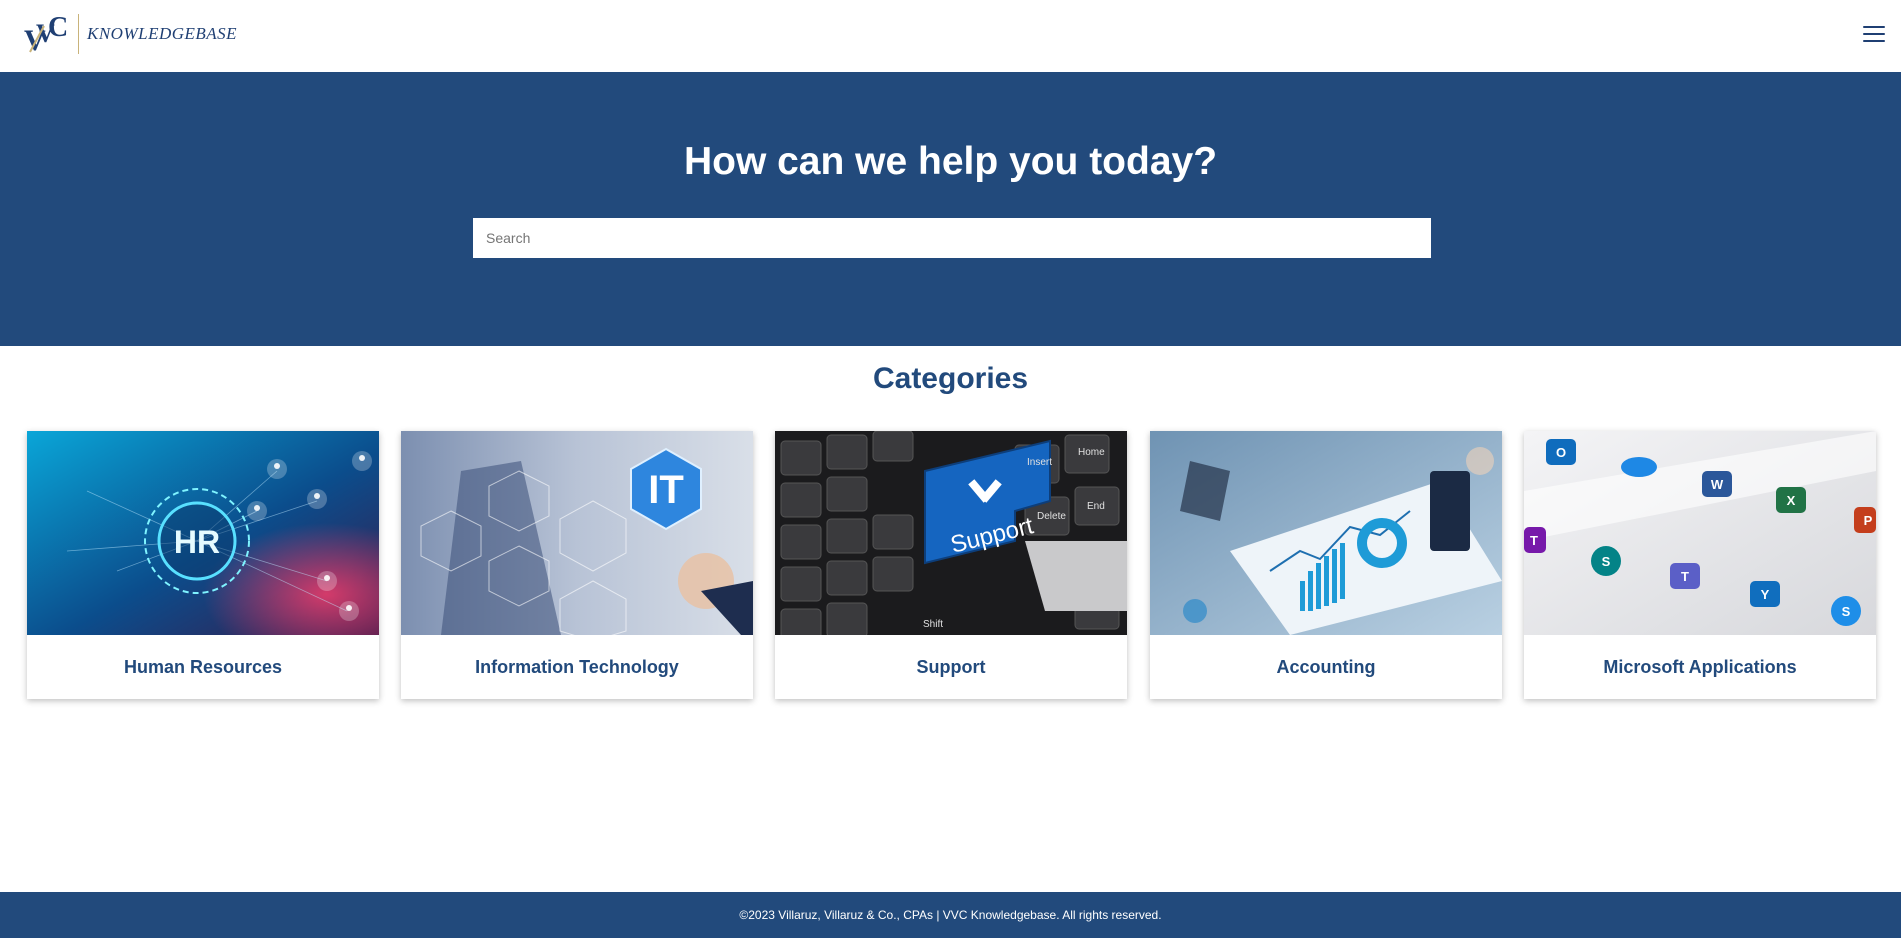 The height and width of the screenshot is (938, 1901). What do you see at coordinates (1561, 452) in the screenshot?
I see `svg-text: O` at bounding box center [1561, 452].